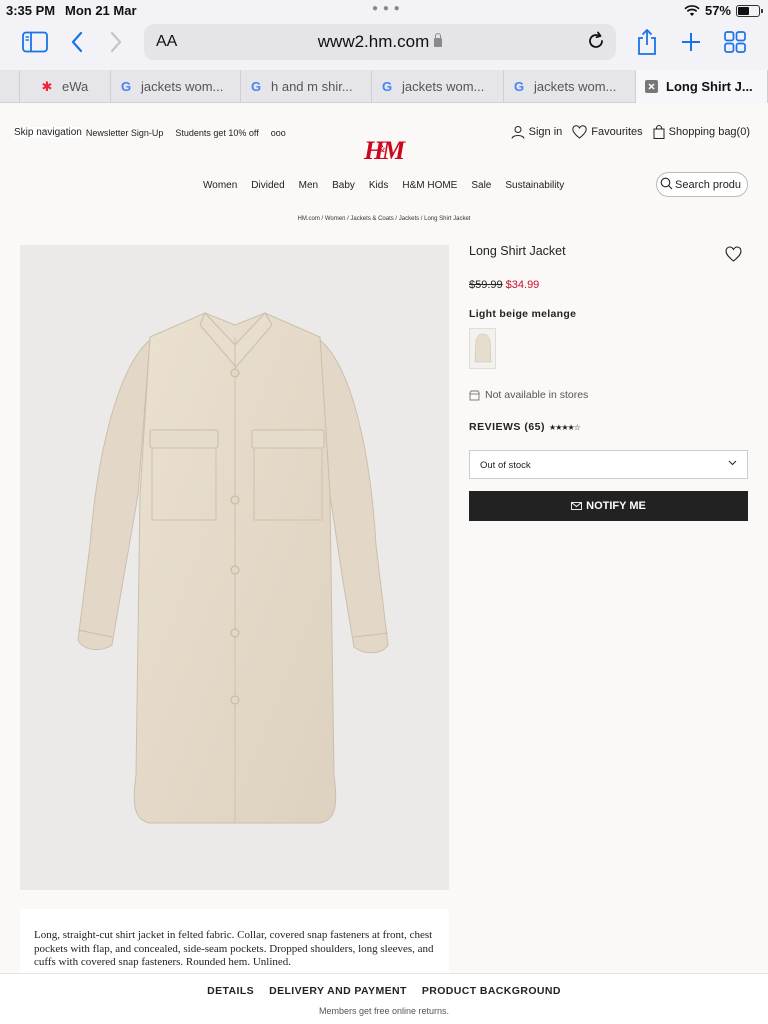 The height and width of the screenshot is (1024, 768). I want to click on multitasking-dots-icon: ● ● ●, so click(386, 8).